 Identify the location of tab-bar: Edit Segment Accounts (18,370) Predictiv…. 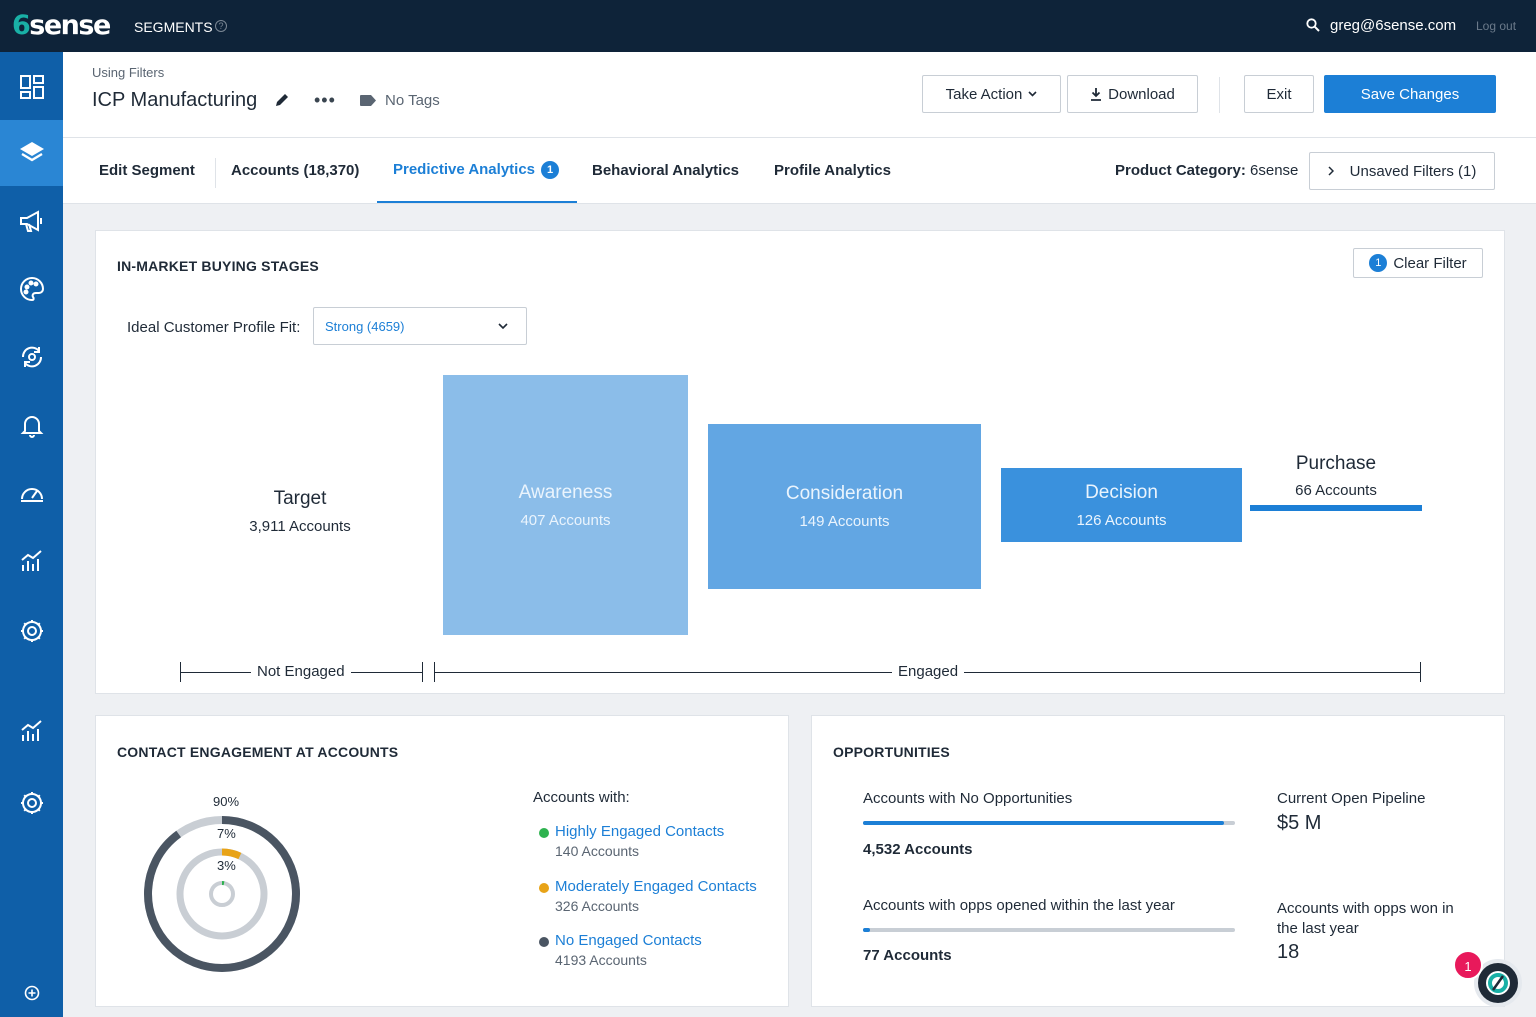
(799, 171).